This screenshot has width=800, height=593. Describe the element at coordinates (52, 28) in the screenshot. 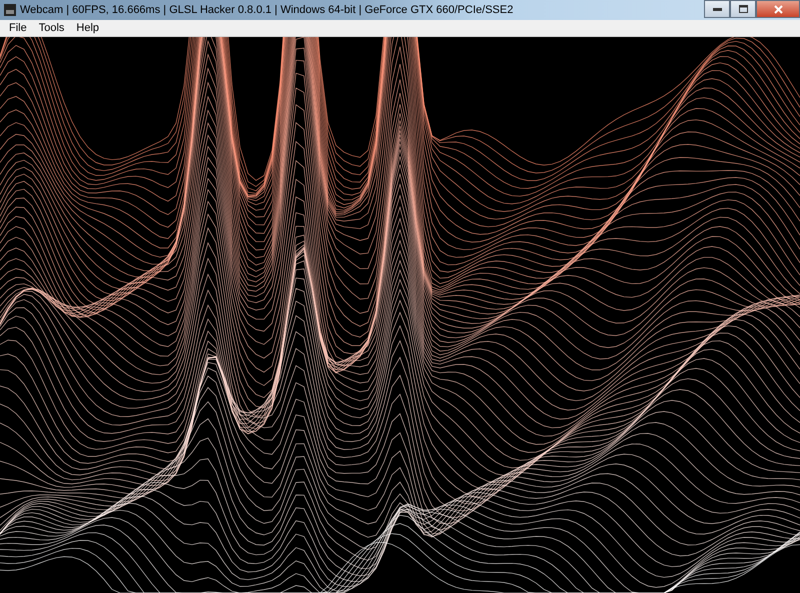

I see `menu-item: Tools` at that location.